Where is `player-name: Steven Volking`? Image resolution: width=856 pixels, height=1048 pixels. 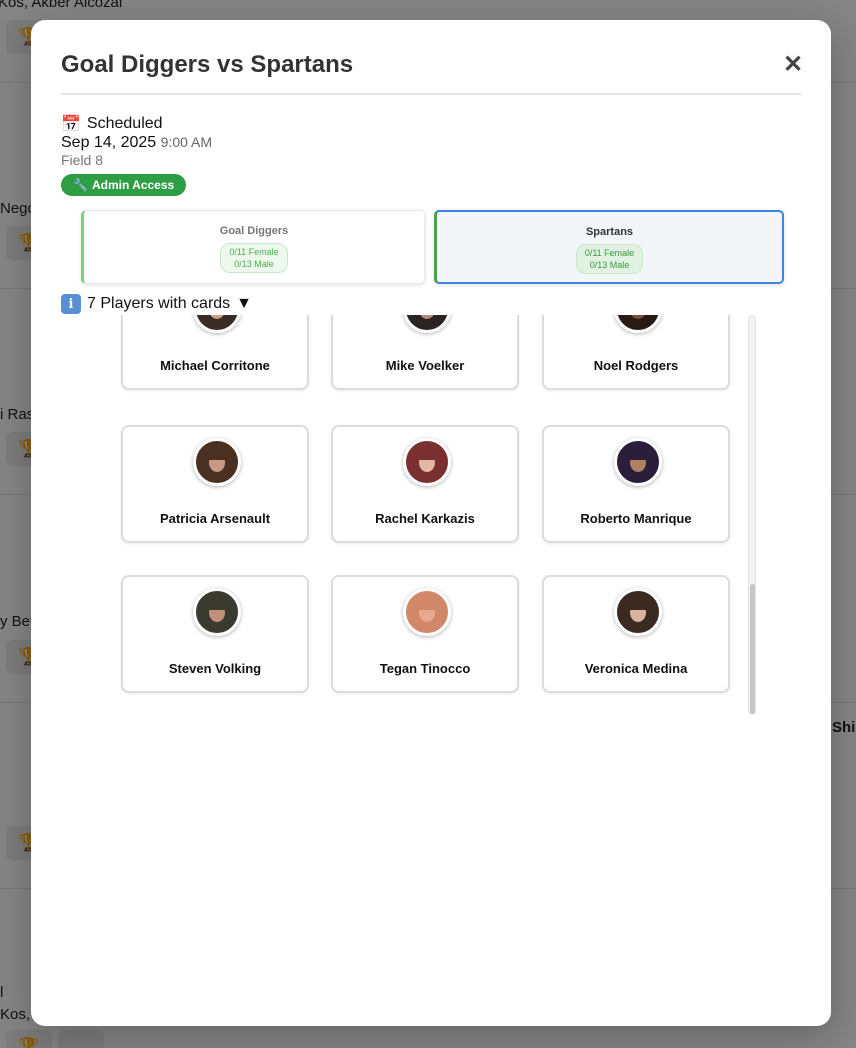 player-name: Steven Volking is located at coordinates (215, 668).